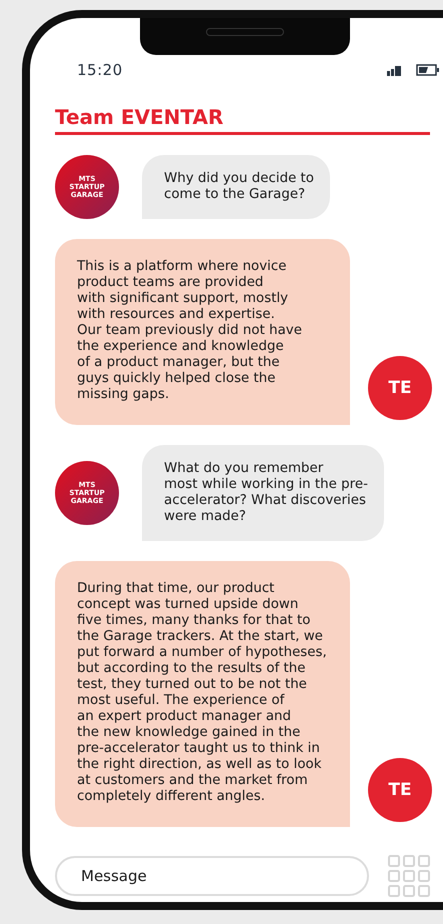 Image resolution: width=443 pixels, height=924 pixels. Describe the element at coordinates (409, 876) in the screenshot. I see `grid-icon` at that location.